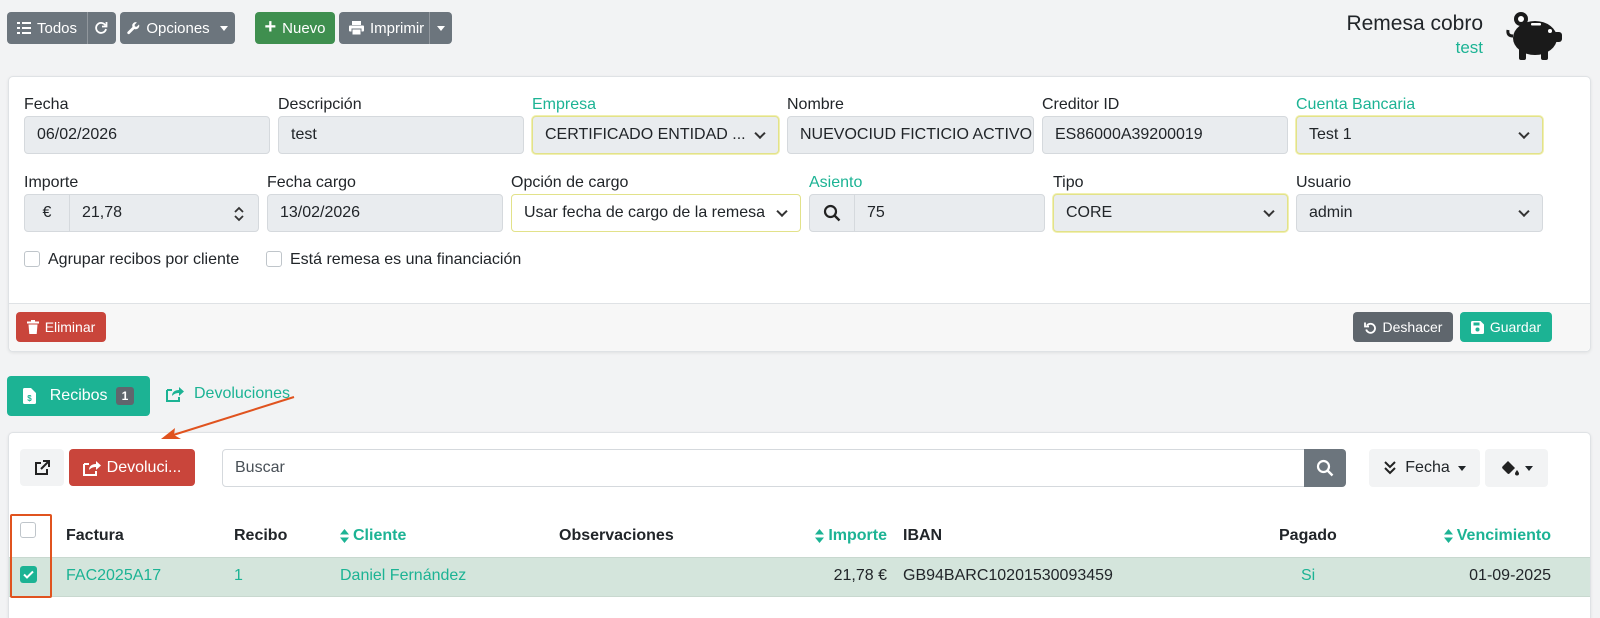  I want to click on col-factura: Factura, so click(95, 536).